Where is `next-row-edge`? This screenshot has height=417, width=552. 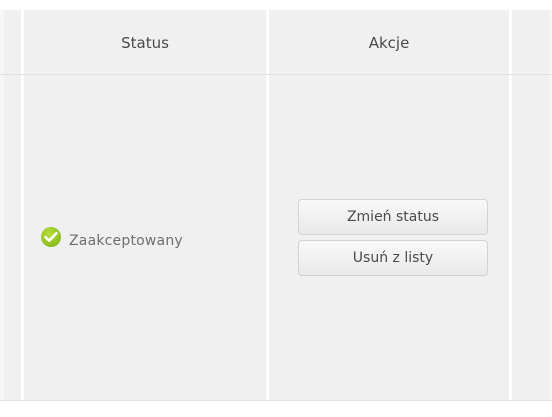 next-row-edge is located at coordinates (276, 409).